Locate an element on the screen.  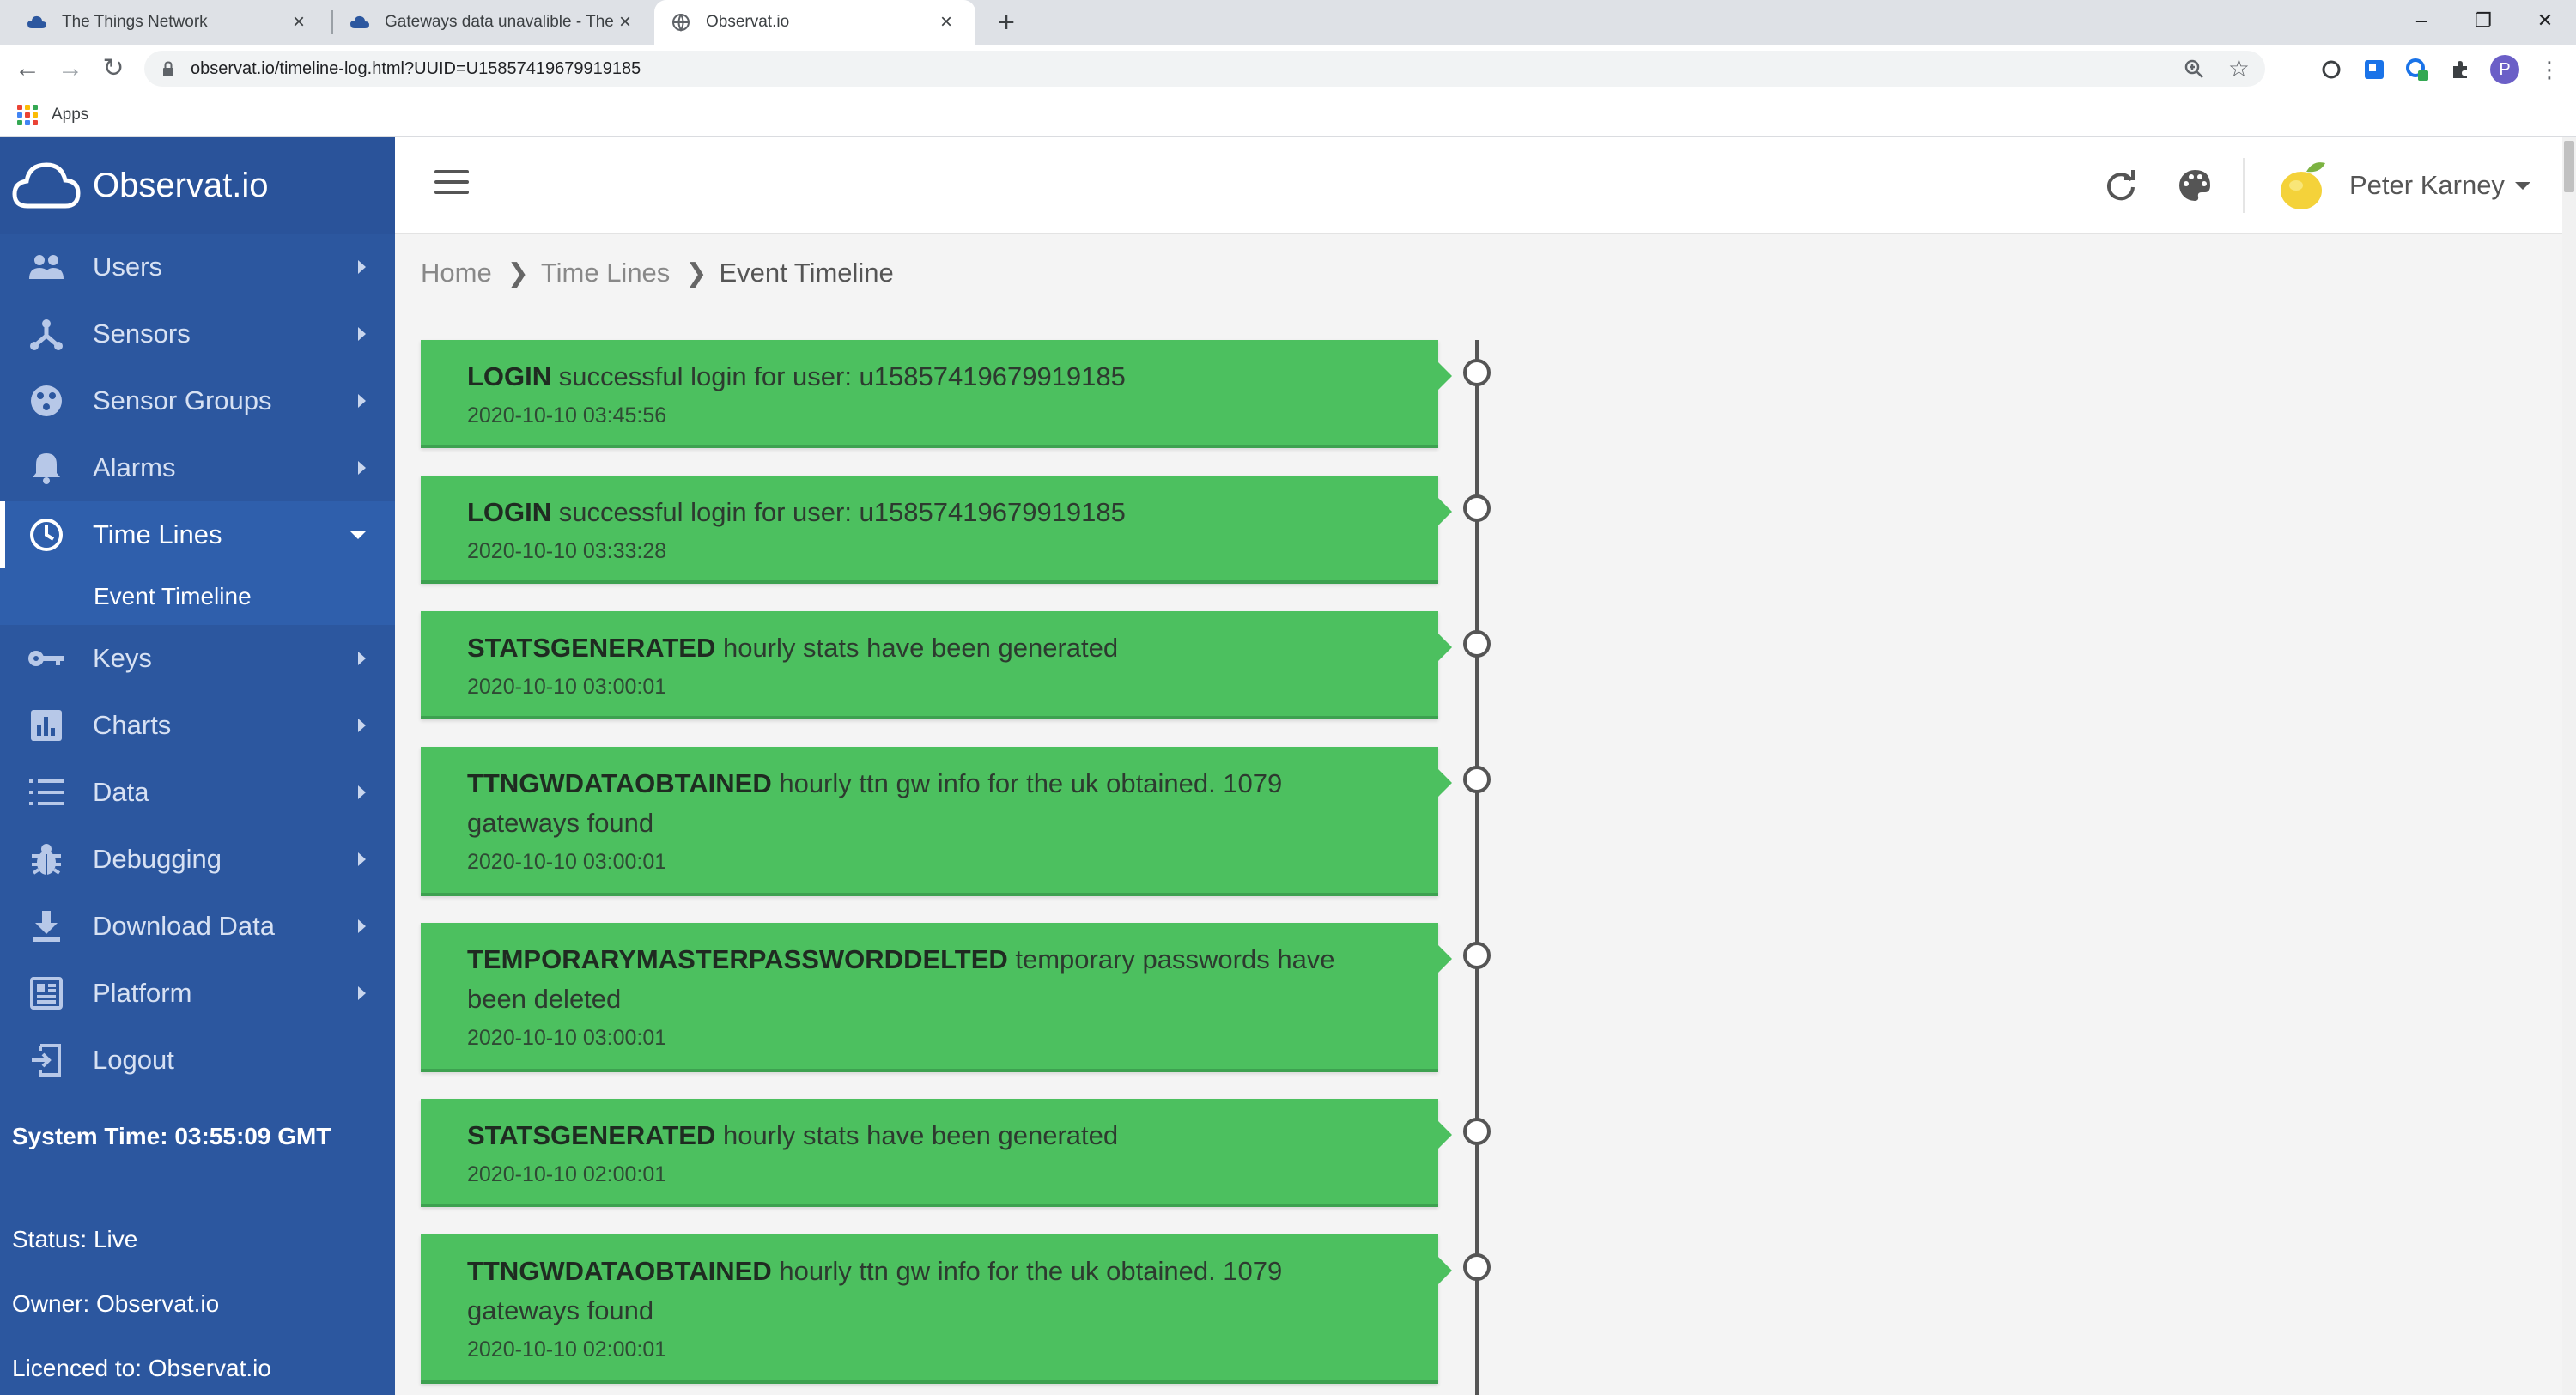
sidebar-item-alarms: Alarms is located at coordinates (197, 467).